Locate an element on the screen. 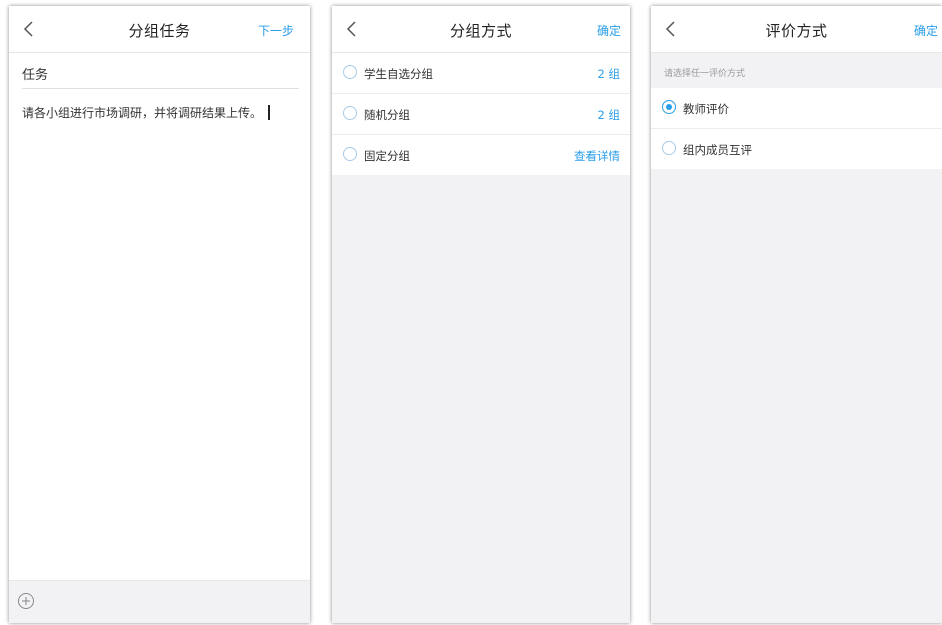 This screenshot has height=625, width=942. divider is located at coordinates (160, 88).